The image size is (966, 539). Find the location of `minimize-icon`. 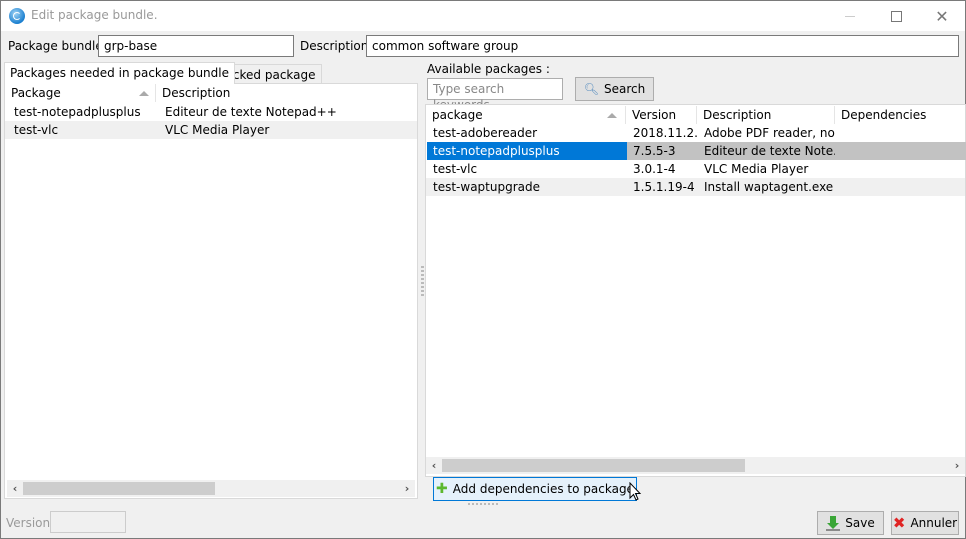

minimize-icon is located at coordinates (850, 16).